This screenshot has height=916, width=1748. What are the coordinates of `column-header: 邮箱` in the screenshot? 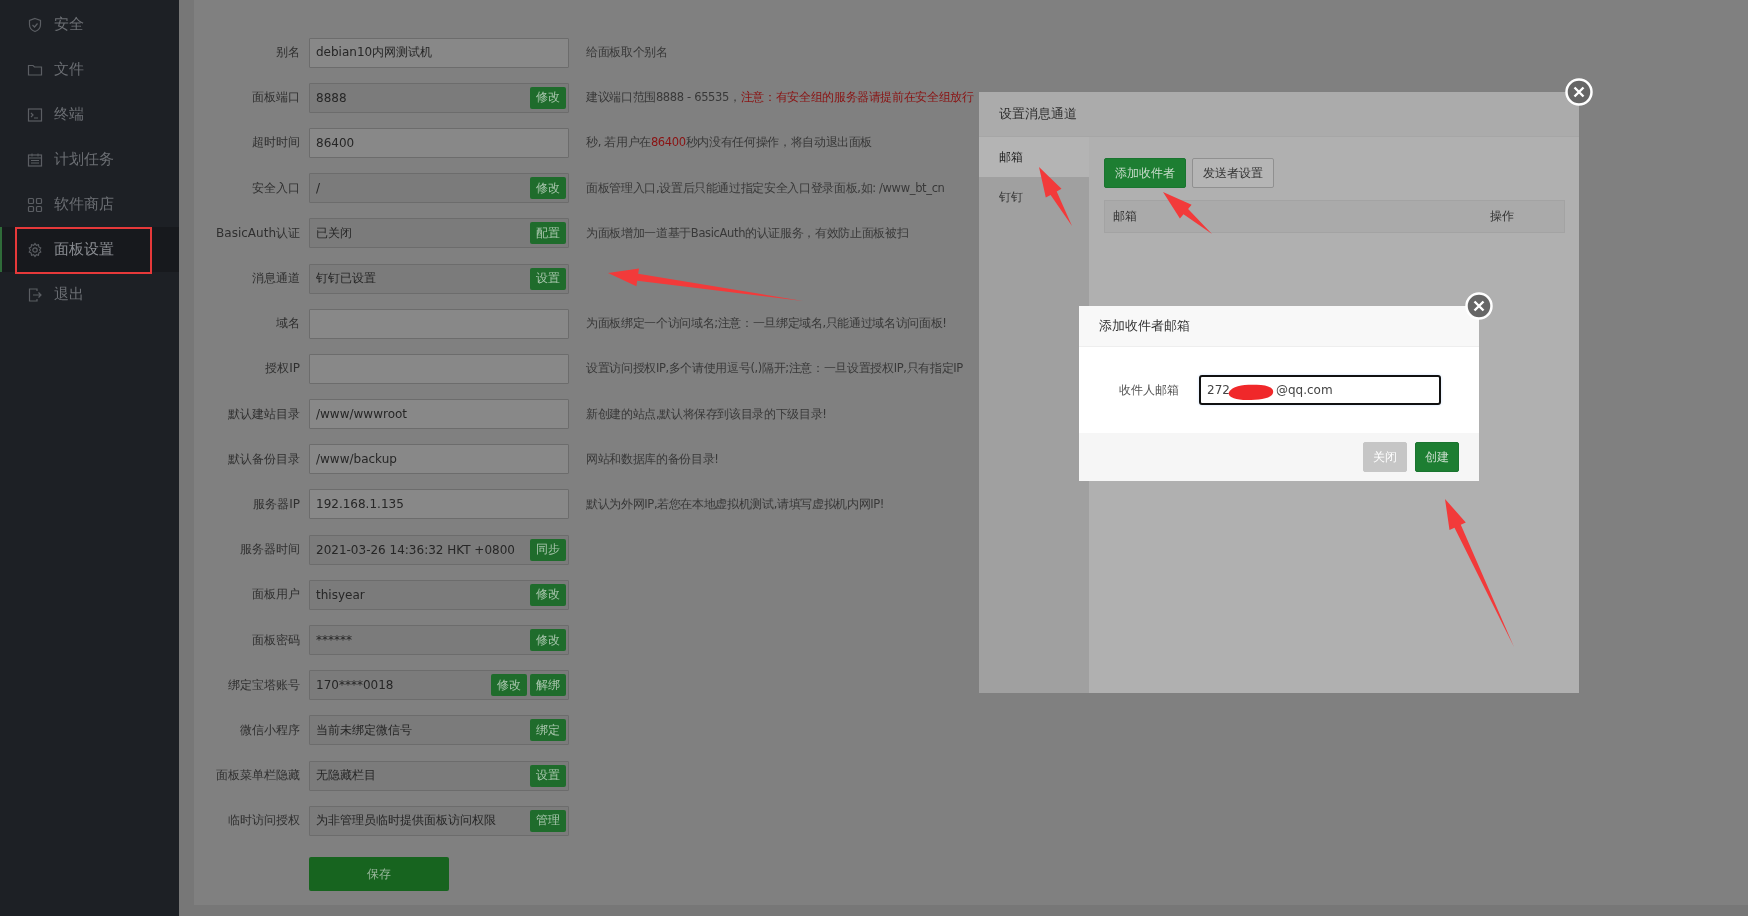 It's located at (1125, 216).